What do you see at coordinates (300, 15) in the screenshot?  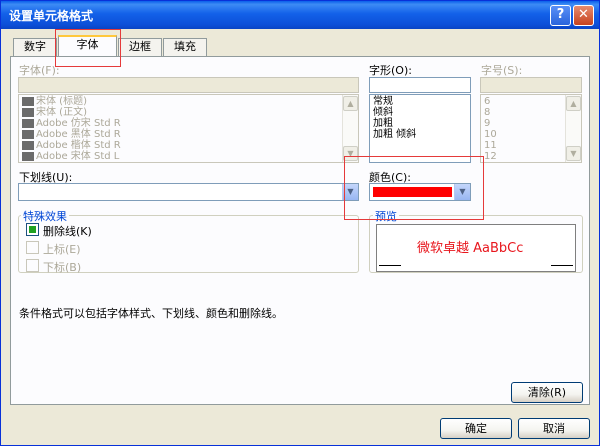 I see `title-bar: 设置单元格格式 ? ✕` at bounding box center [300, 15].